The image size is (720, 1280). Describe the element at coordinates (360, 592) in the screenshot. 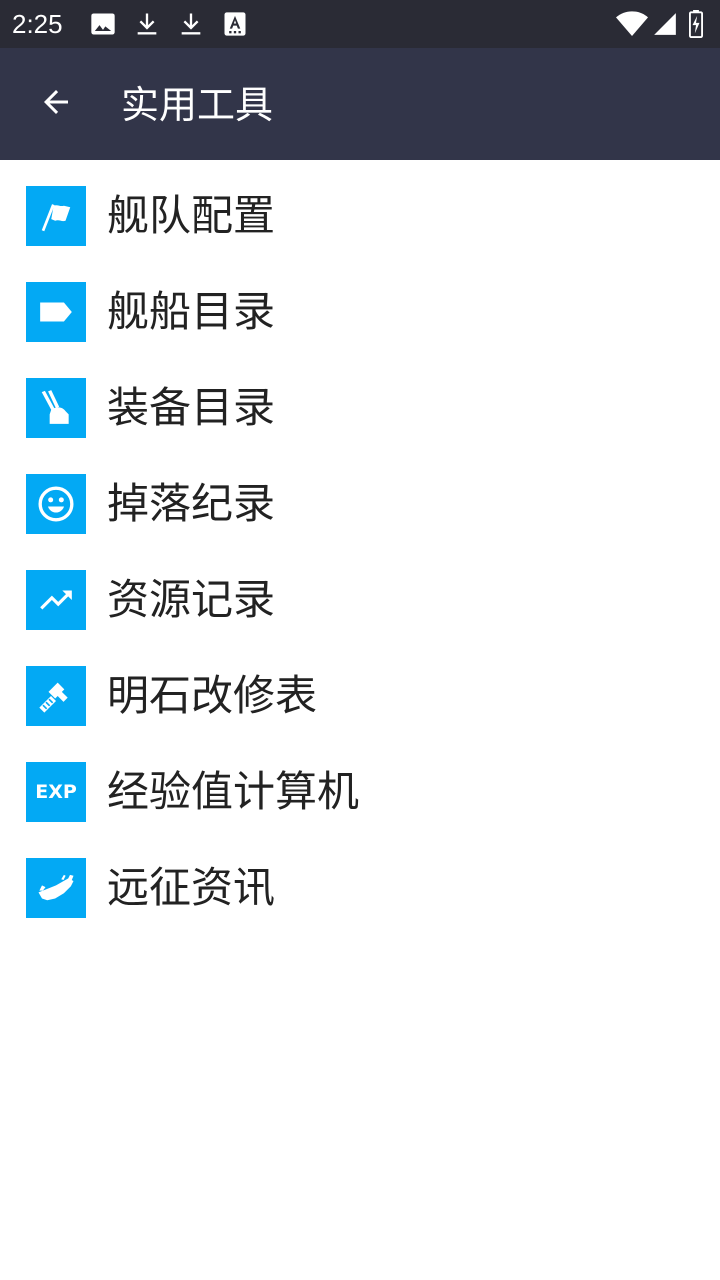

I see `menu-item-resource-records: 资源记录` at that location.